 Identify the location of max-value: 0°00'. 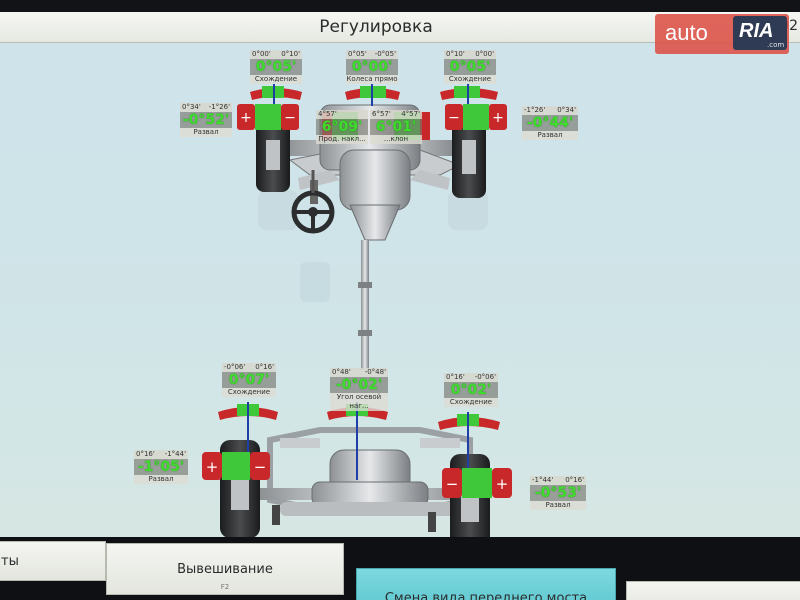
(484, 54).